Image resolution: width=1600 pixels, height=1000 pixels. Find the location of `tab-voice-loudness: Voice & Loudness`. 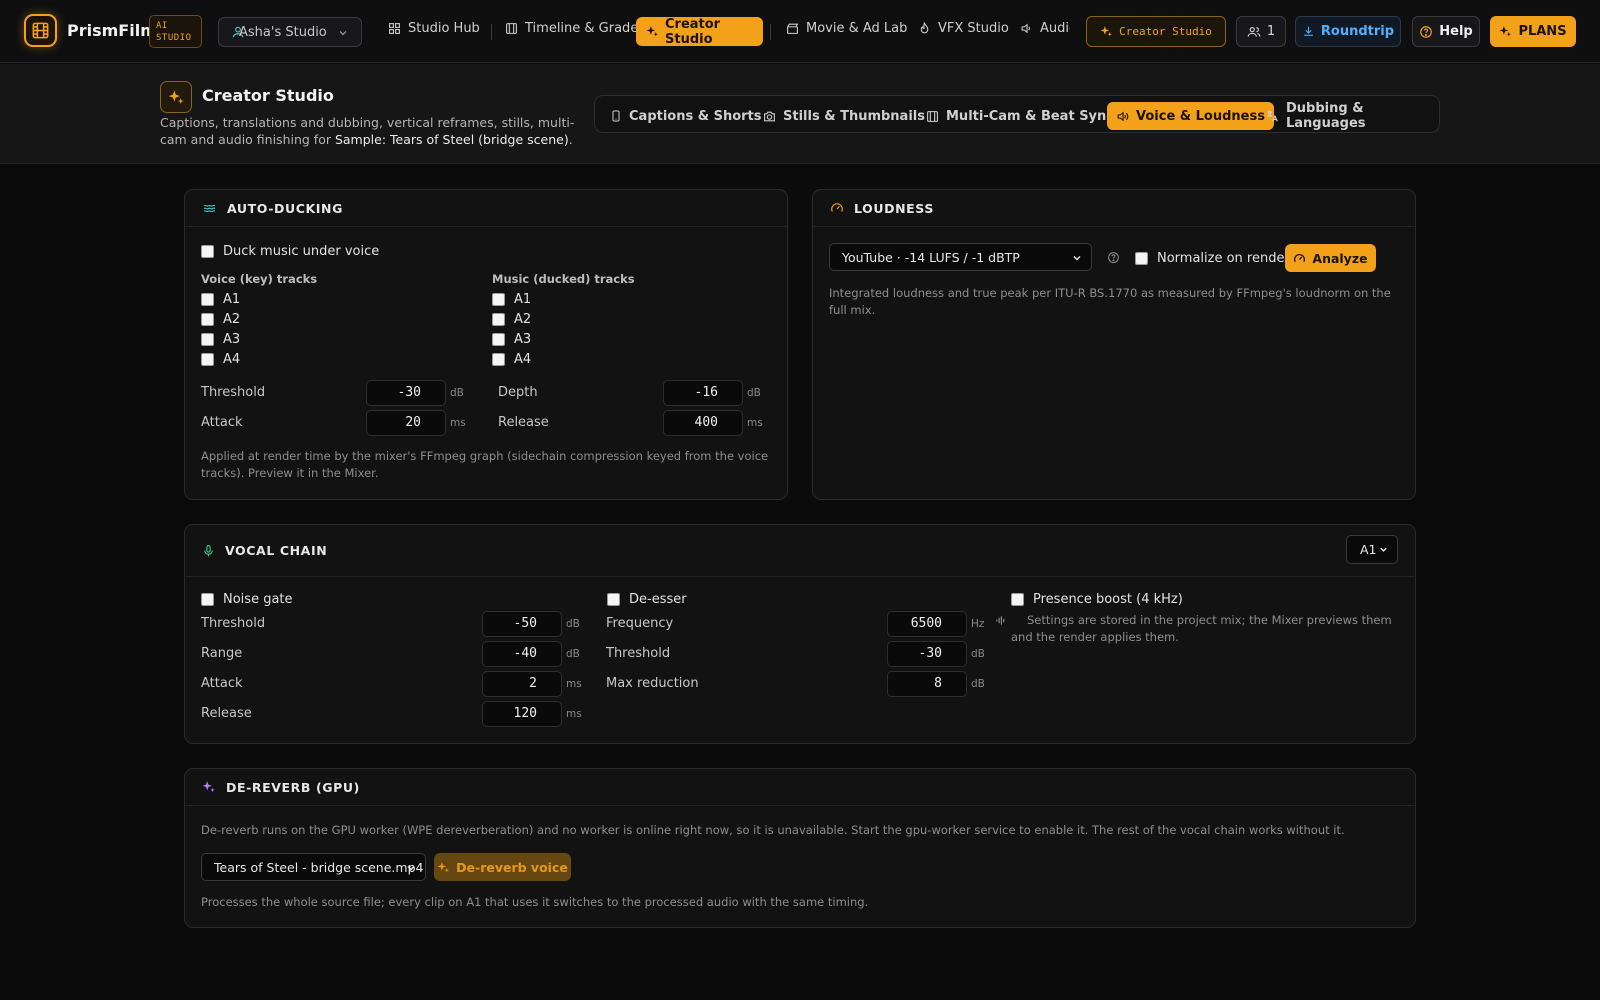

tab-voice-loudness: Voice & Loudness is located at coordinates (1190, 116).